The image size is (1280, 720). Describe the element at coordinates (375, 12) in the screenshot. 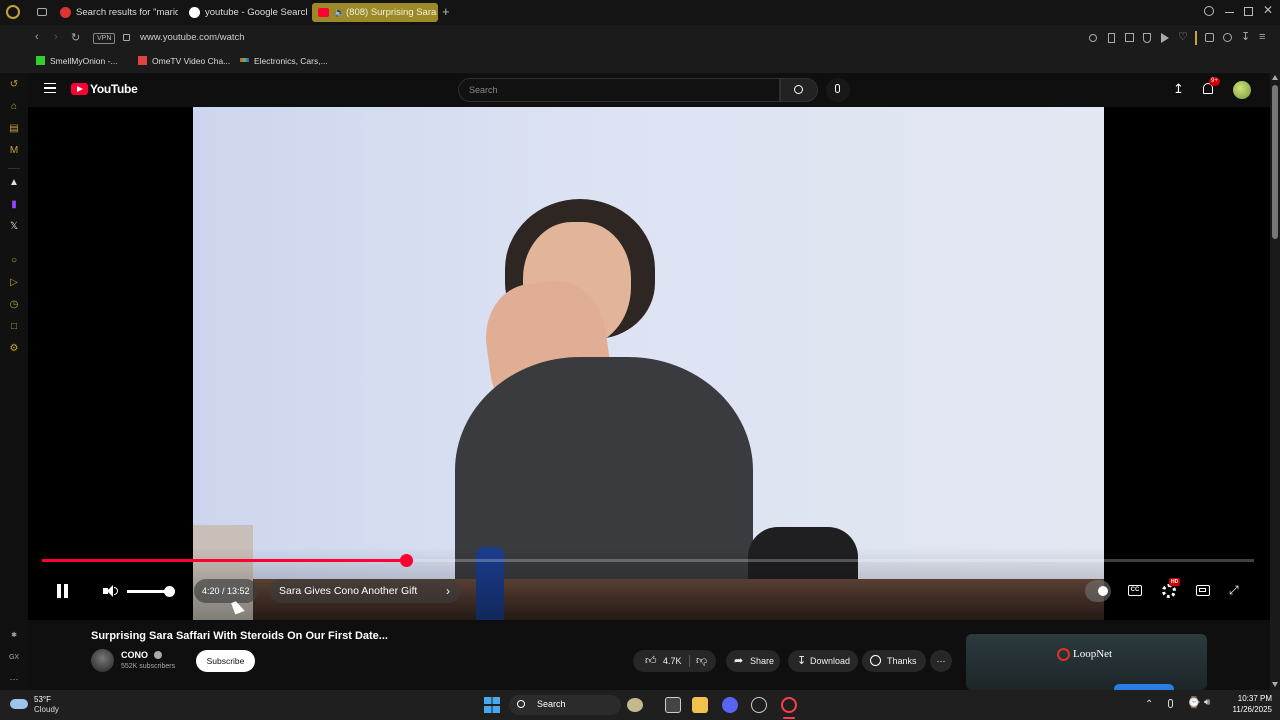

I see `tab-youtube-video: 🔈 (808) Surprising Sara` at that location.